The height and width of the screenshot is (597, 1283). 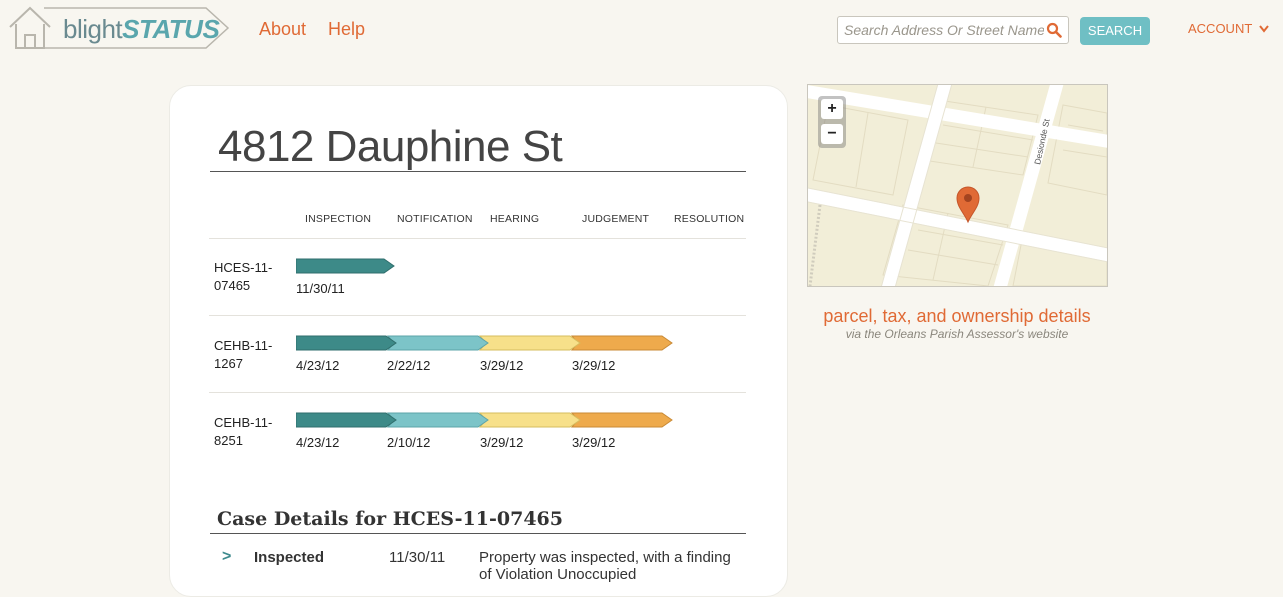 I want to click on logo-text-part1: blight, so click(x=93, y=29).